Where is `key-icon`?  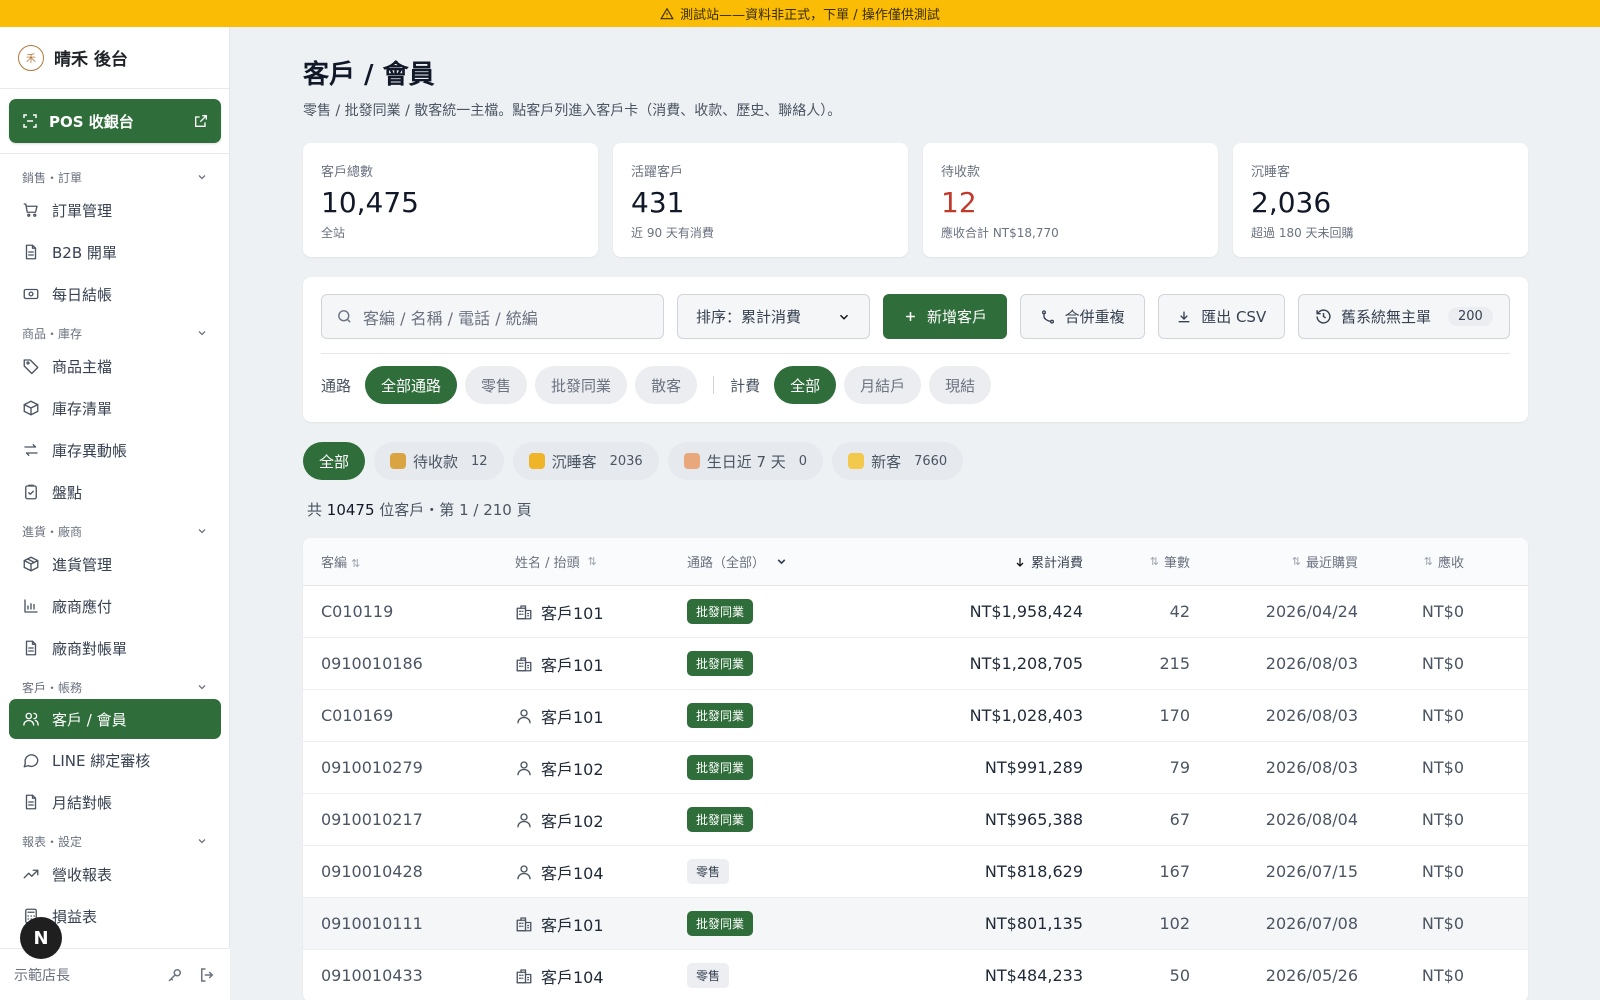
key-icon is located at coordinates (175, 975).